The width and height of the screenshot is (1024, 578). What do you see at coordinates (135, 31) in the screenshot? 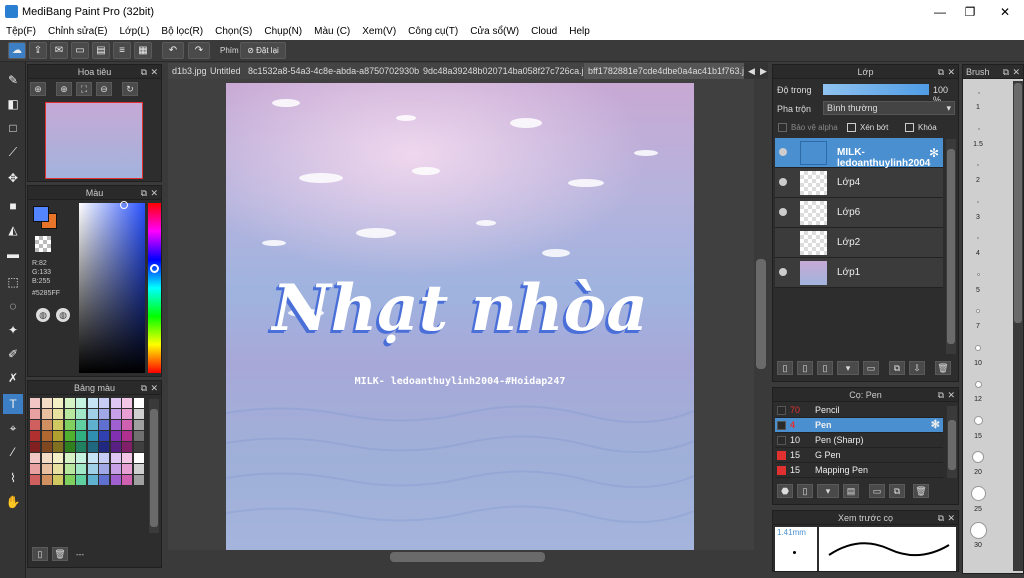
I see `menu-layer: Lớp(L)` at bounding box center [135, 31].